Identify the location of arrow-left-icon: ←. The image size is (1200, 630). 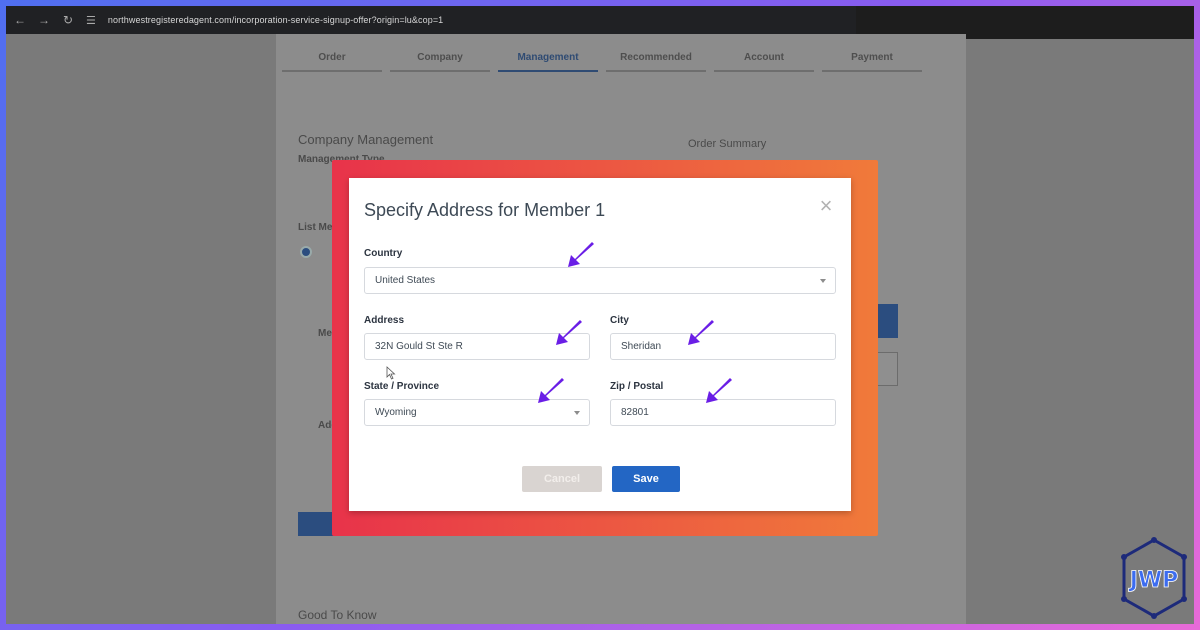
(20, 20).